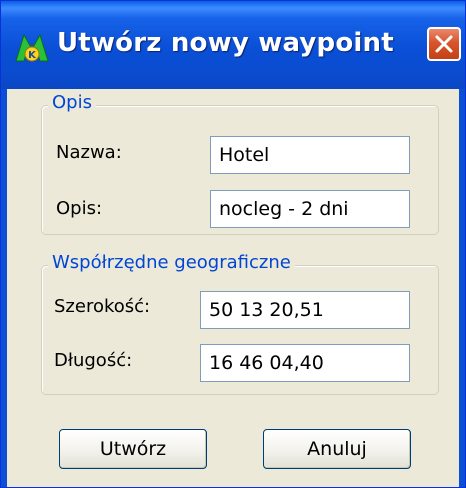  Describe the element at coordinates (79, 208) in the screenshot. I see `description-label: Opis:` at that location.